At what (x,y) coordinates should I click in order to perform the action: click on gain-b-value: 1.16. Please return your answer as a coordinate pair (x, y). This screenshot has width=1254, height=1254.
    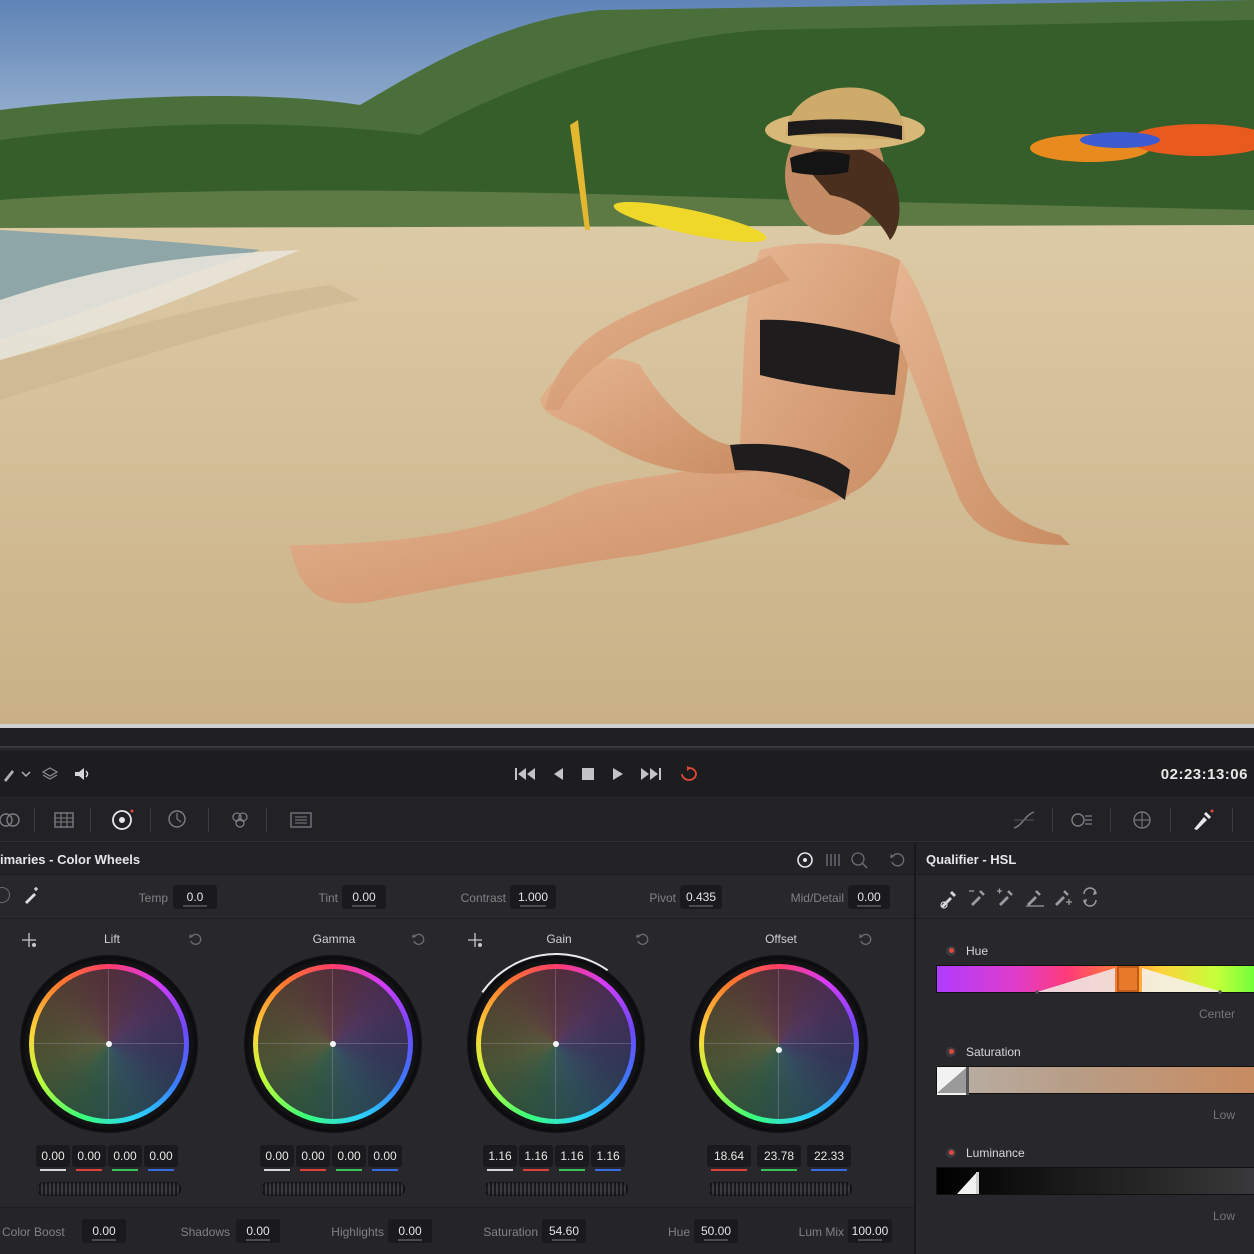
    Looking at the image, I should click on (608, 1158).